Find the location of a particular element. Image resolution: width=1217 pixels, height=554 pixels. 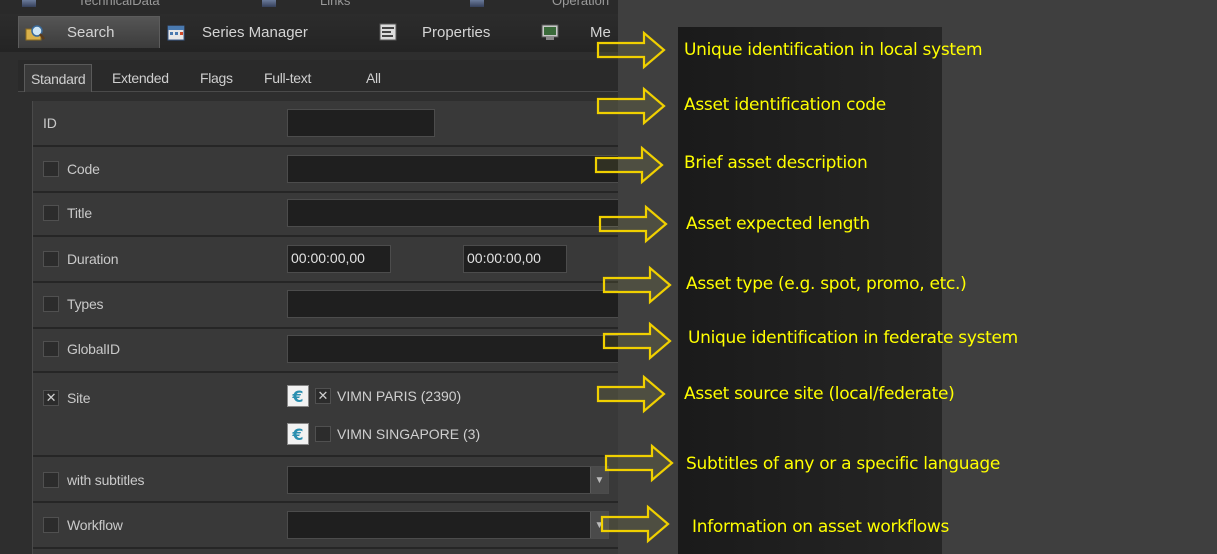

main-tabs: Search Series Manager Properties Me is located at coordinates (309, 33).